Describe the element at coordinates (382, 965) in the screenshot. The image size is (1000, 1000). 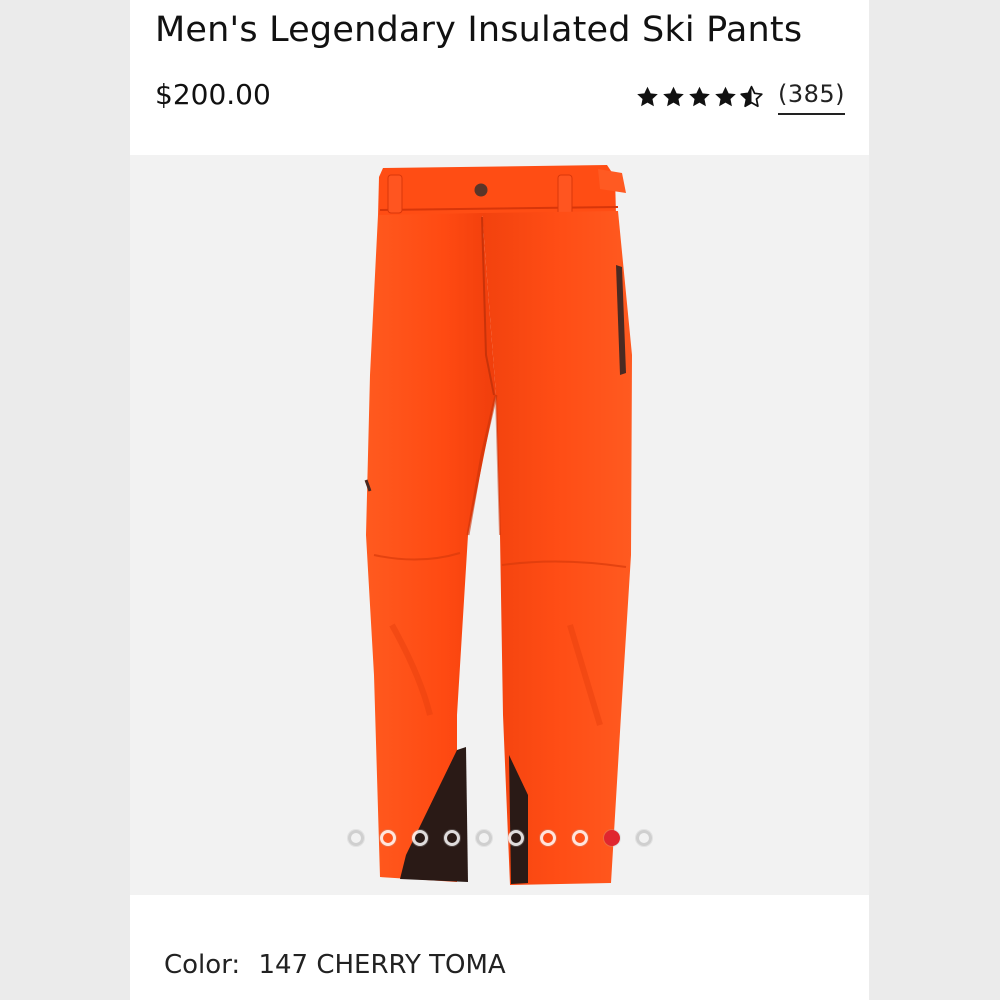
I see `color-value: 147 CHERRY TOMA` at that location.